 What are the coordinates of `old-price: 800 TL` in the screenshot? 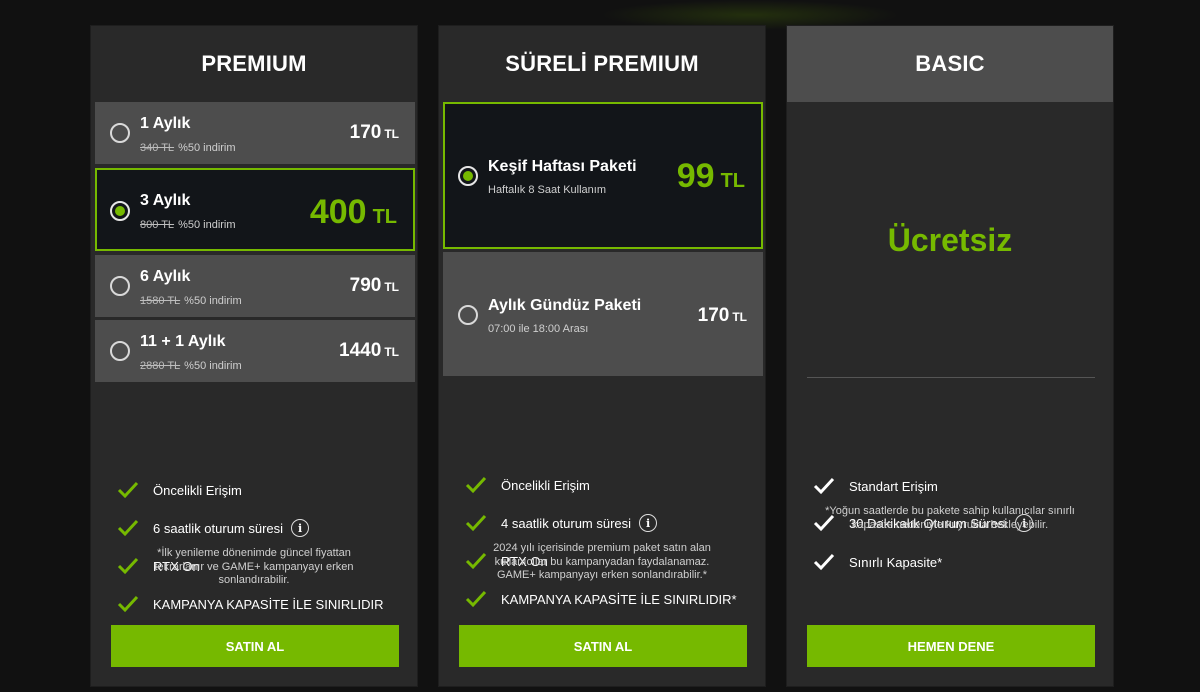 It's located at (157, 225).